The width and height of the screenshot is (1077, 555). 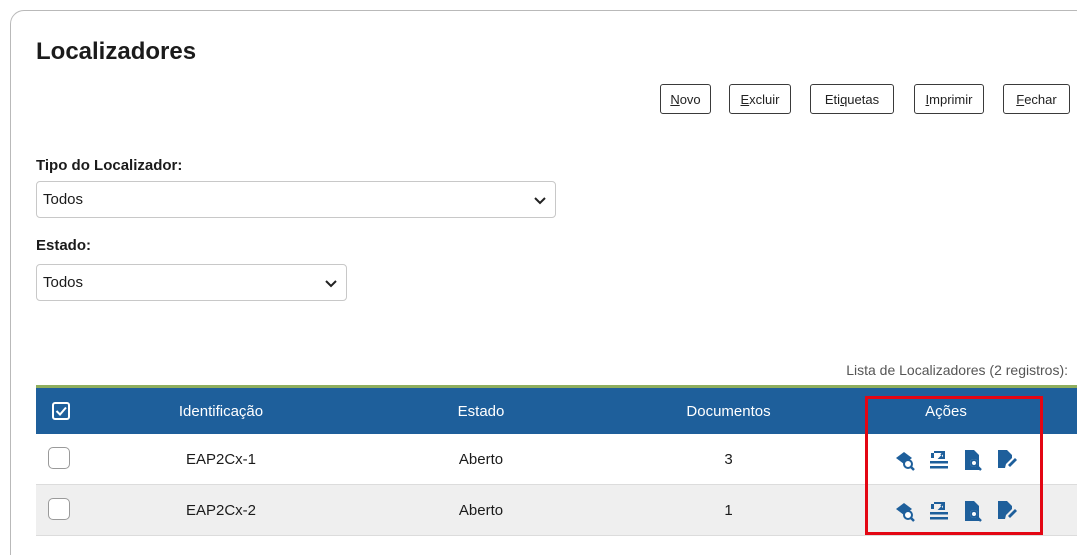 What do you see at coordinates (957, 370) in the screenshot?
I see `list-caption: Lista de Localizadores (2 registros):` at bounding box center [957, 370].